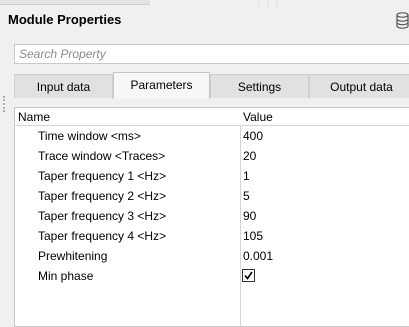 The image size is (409, 327). I want to click on search-input, so click(212, 54).